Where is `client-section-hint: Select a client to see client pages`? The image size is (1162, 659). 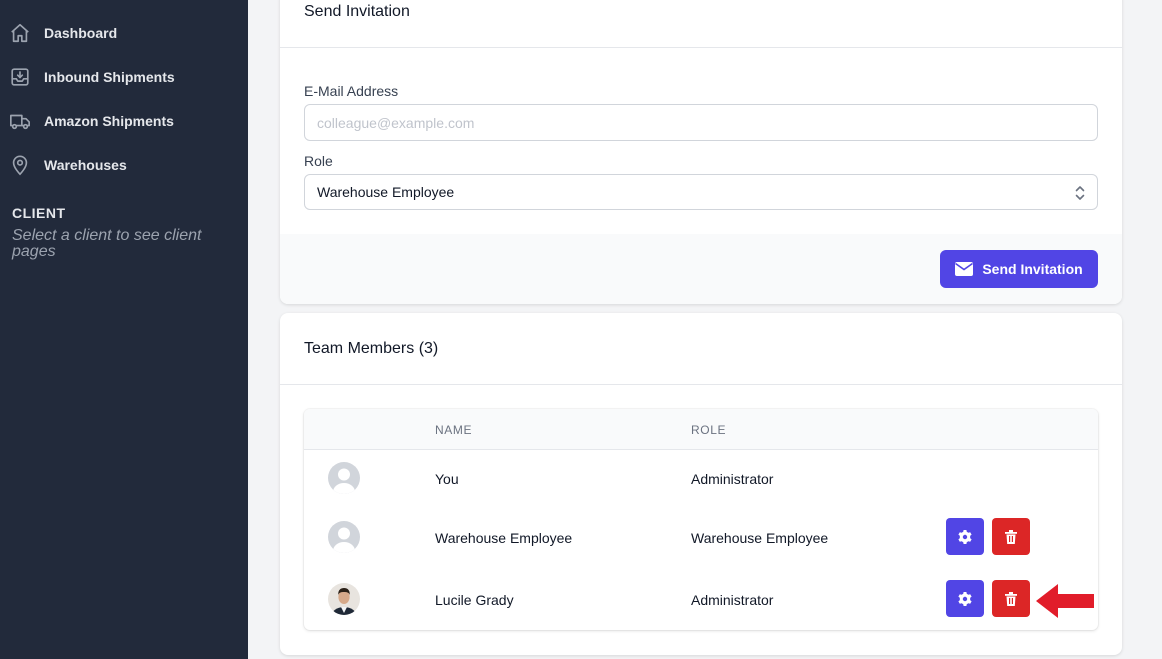
client-section-hint: Select a client to see client pages is located at coordinates (107, 243).